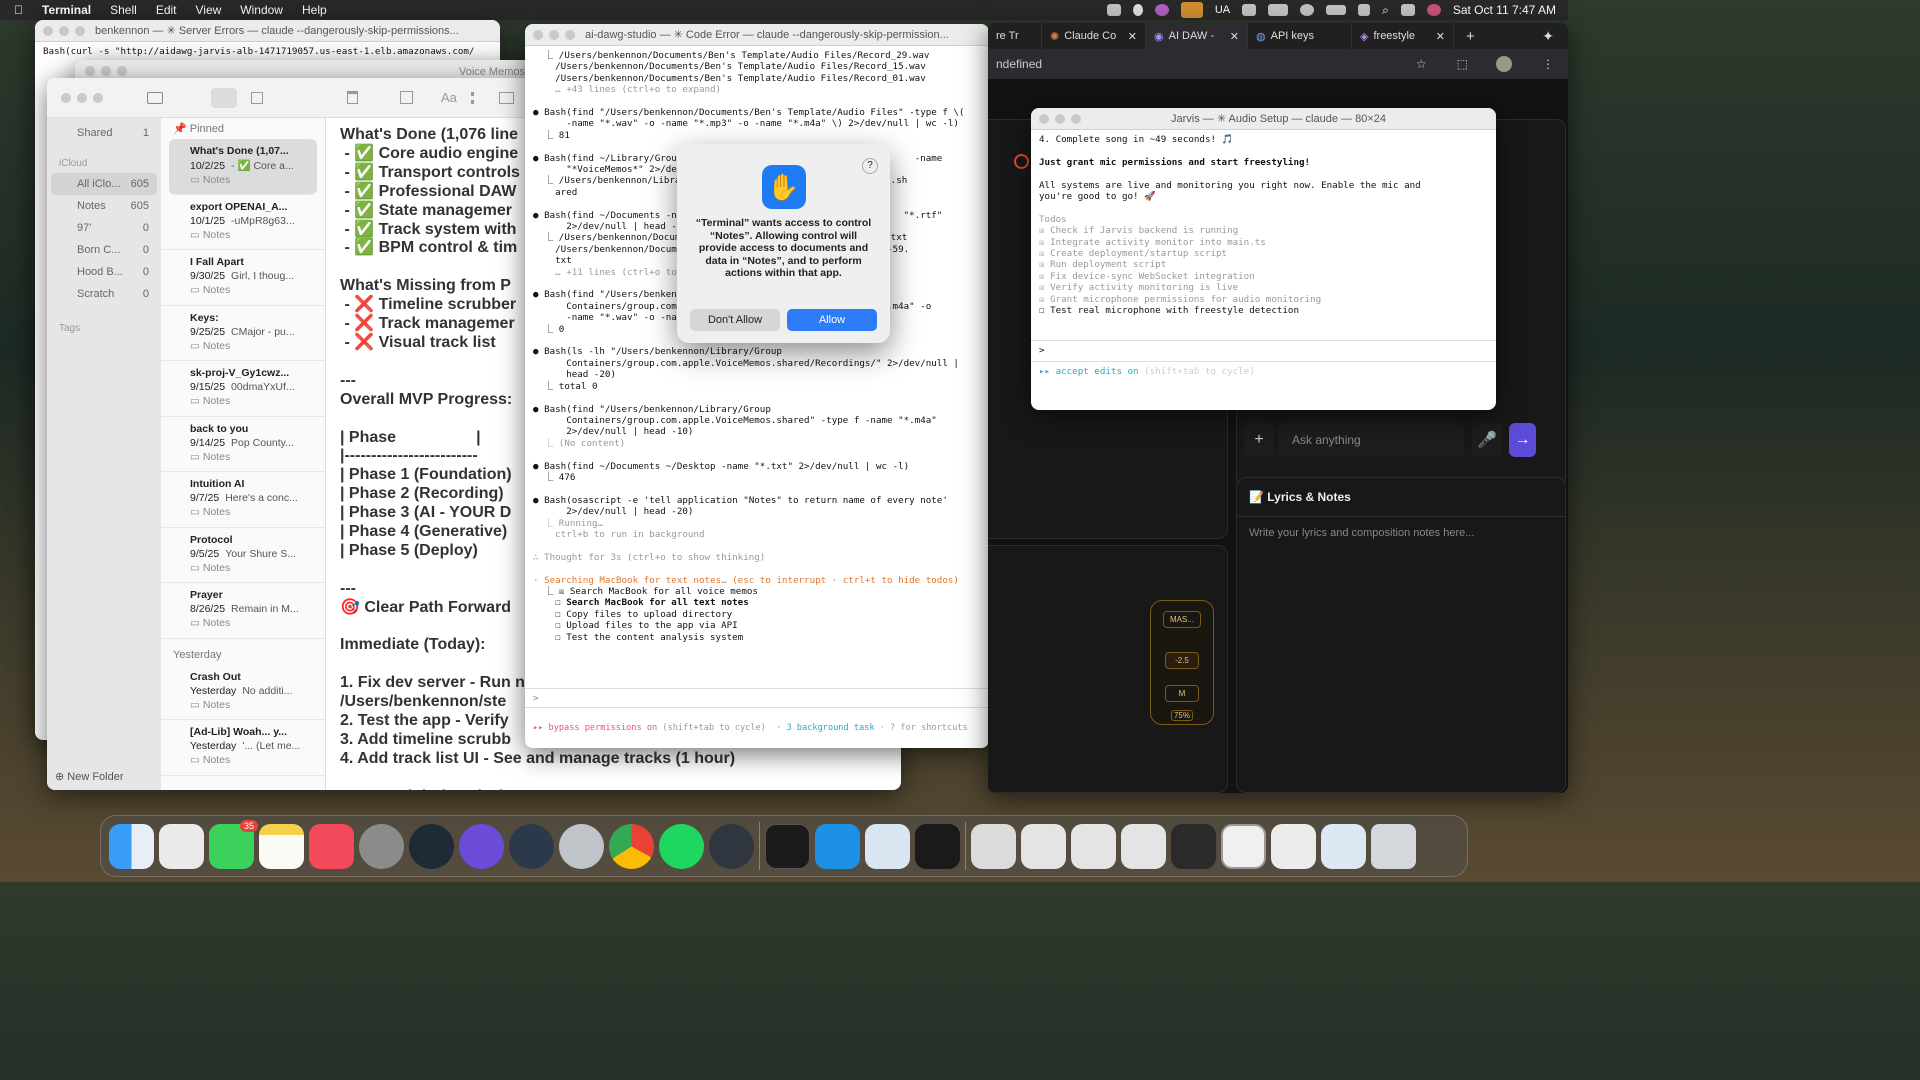 The width and height of the screenshot is (1920, 1080). I want to click on note-list-item: Protocol 9/5/25 Your Shure S... ▭ Notes, so click(243, 555).